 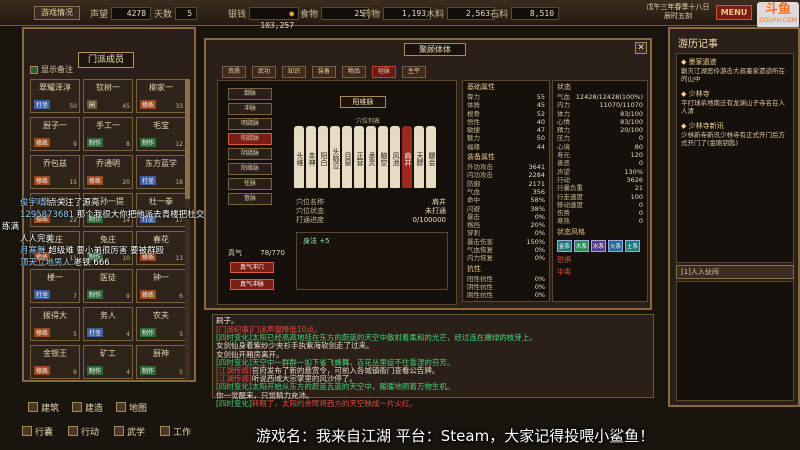 What do you see at coordinates (108, 172) in the screenshot?
I see `member-card: 乔通明 修练 20` at bounding box center [108, 172].